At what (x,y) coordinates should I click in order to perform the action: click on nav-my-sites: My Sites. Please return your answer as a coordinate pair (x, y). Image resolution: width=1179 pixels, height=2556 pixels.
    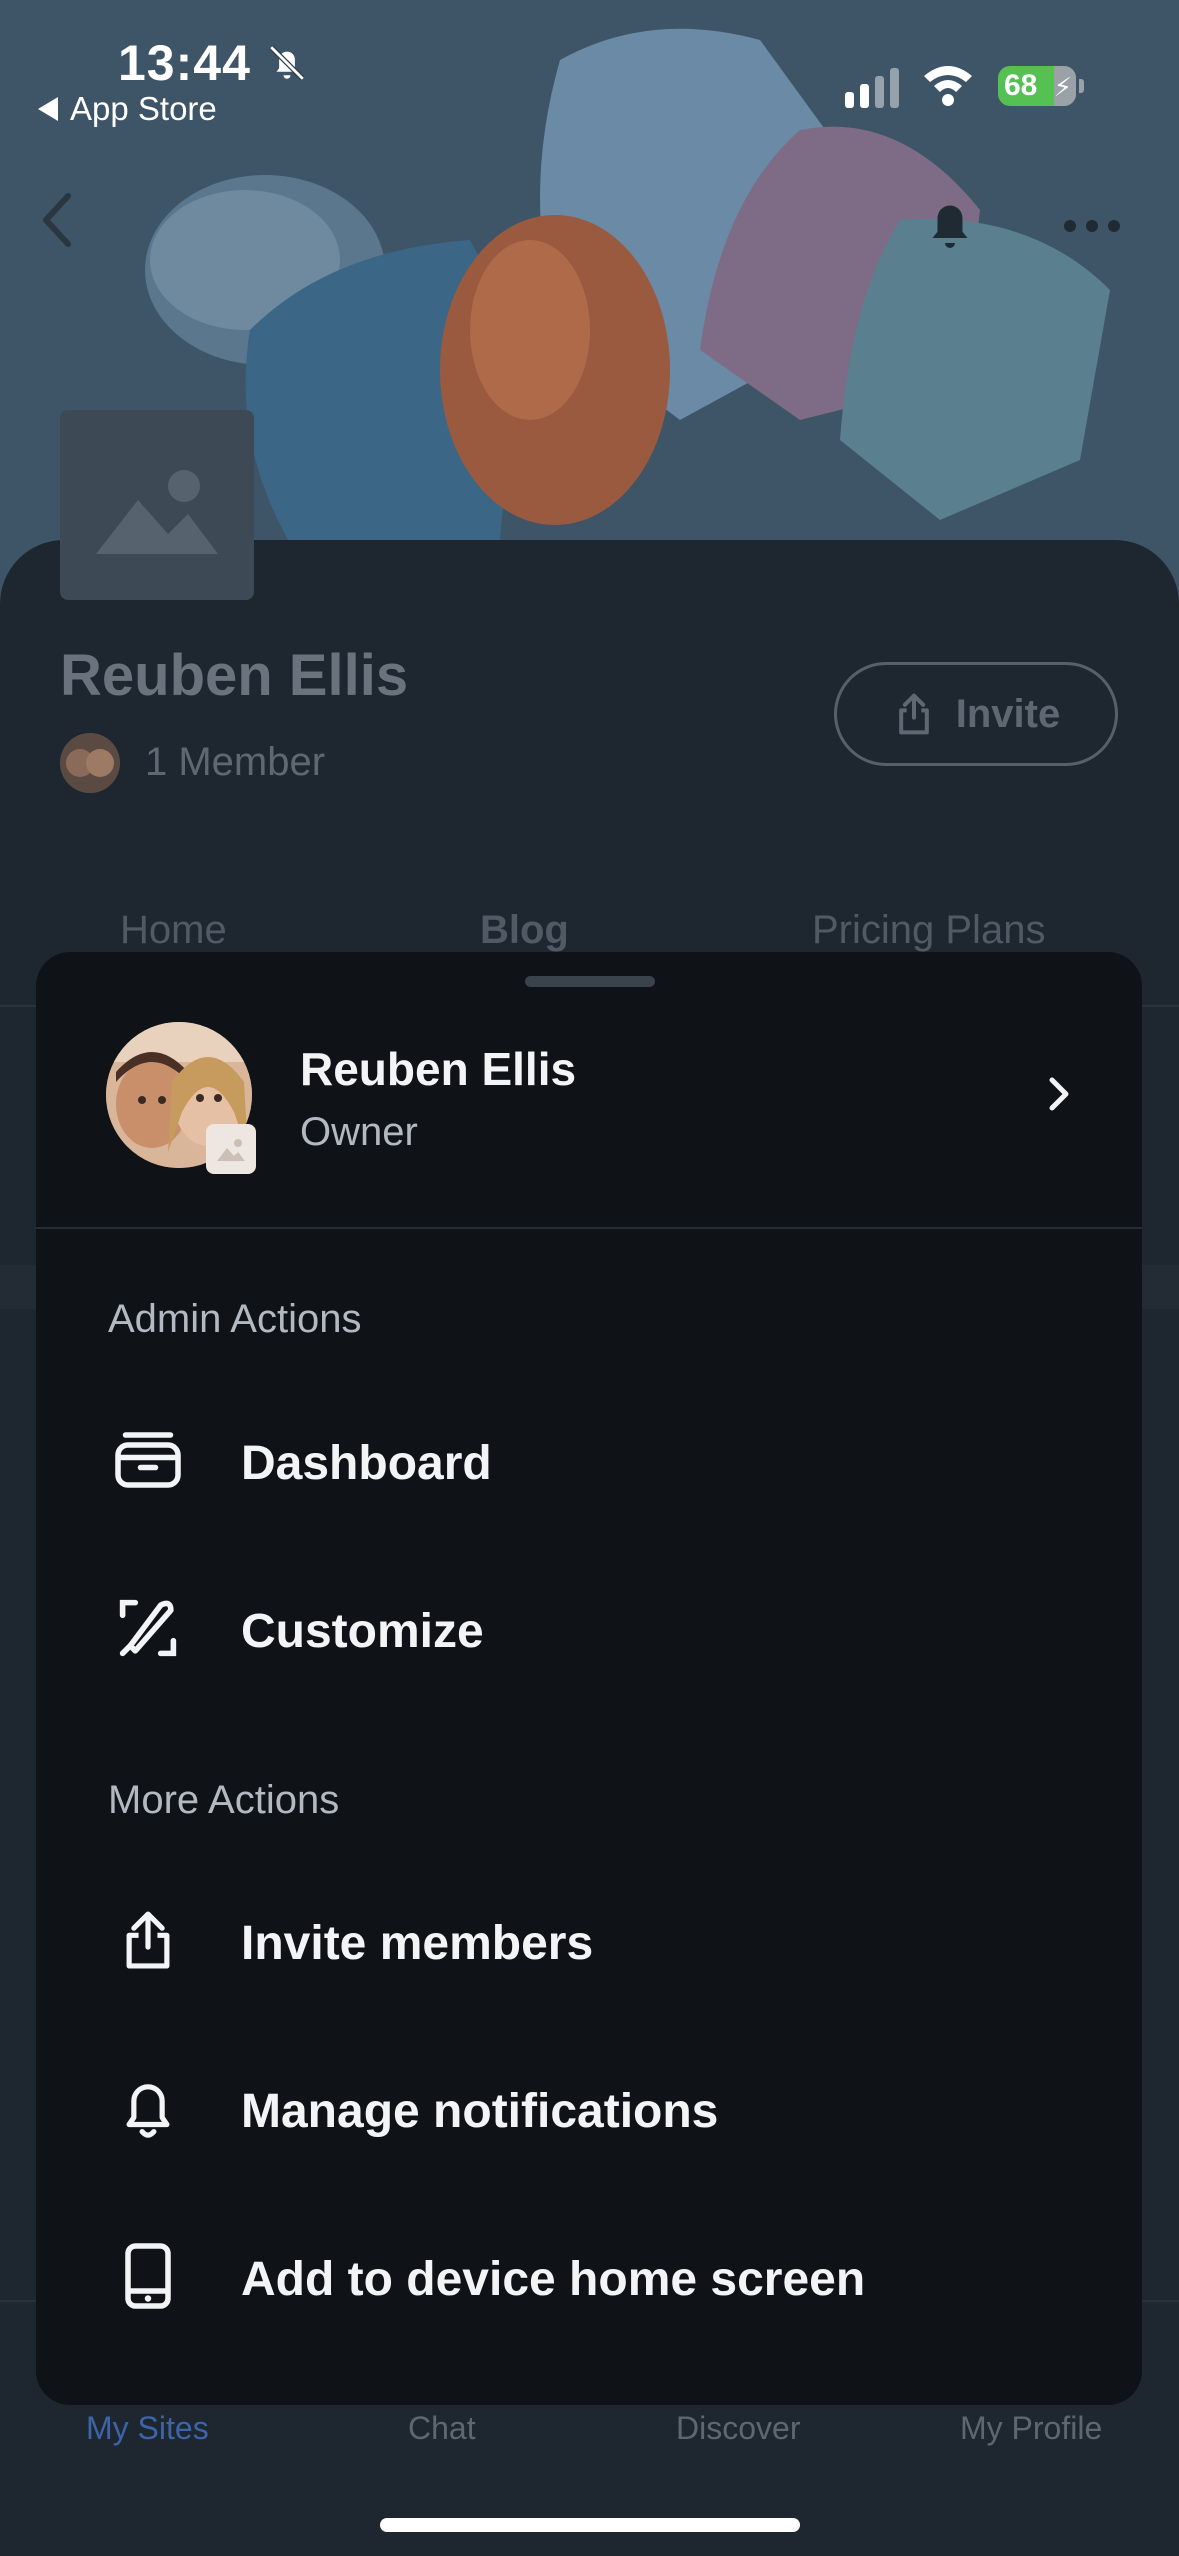
    Looking at the image, I should click on (147, 2428).